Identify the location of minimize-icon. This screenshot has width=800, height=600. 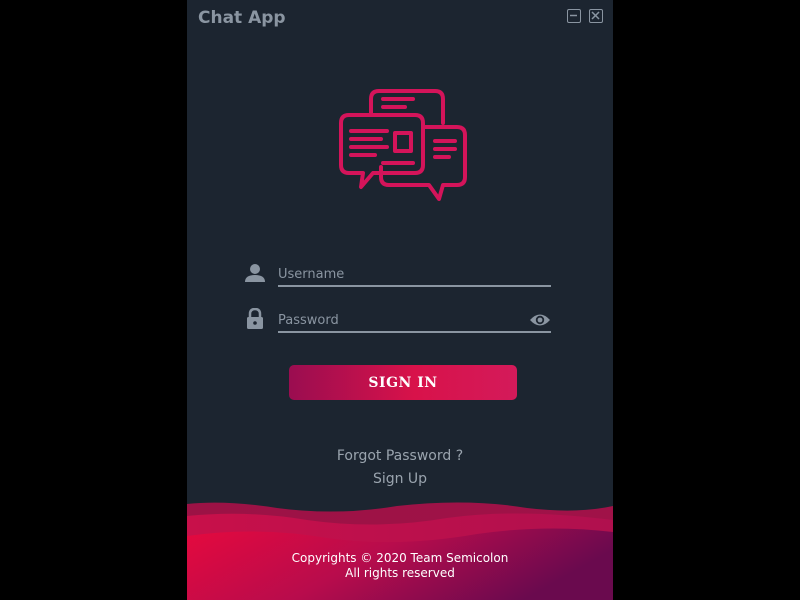
(573, 15).